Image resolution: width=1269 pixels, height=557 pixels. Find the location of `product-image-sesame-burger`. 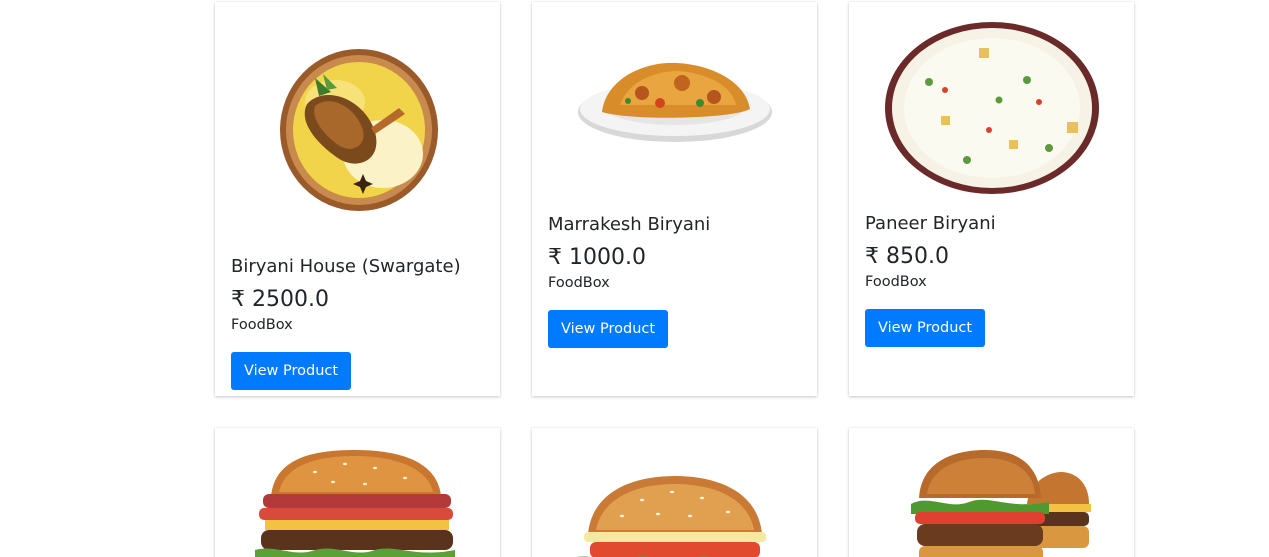

product-image-sesame-burger is located at coordinates (674, 515).